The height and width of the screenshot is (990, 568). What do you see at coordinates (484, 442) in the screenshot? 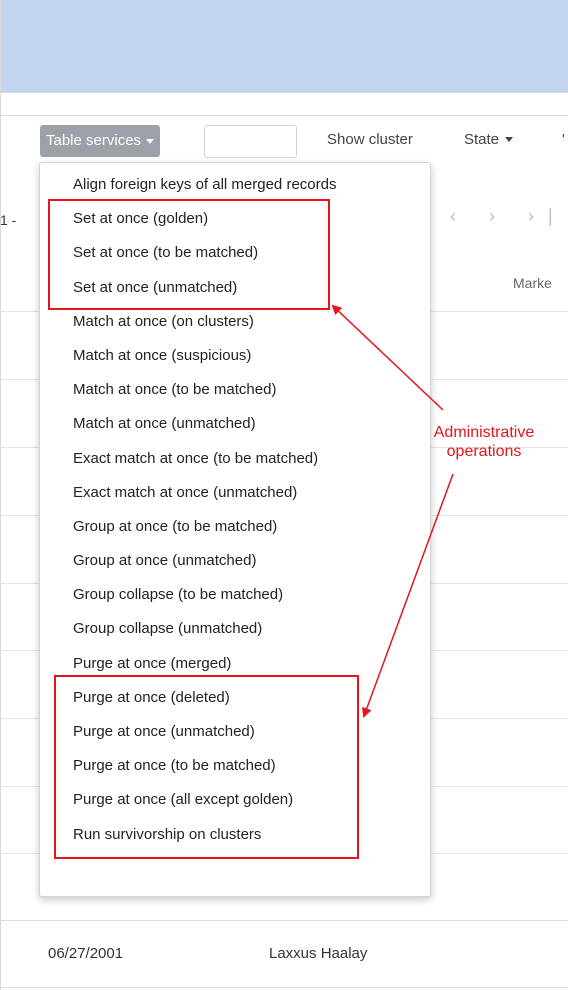
I see `annotation-label: Administrative operations` at bounding box center [484, 442].